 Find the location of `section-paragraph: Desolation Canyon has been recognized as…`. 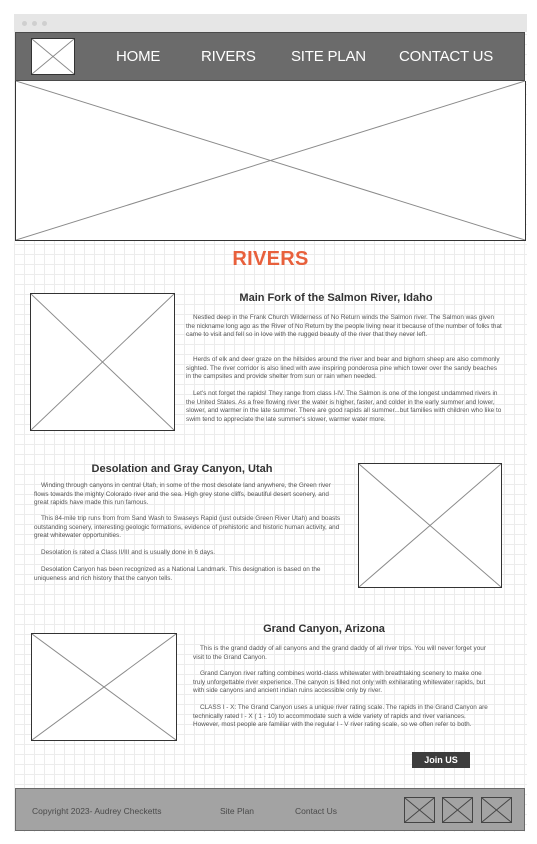

section-paragraph: Desolation Canyon has been recognized as… is located at coordinates (177, 574).